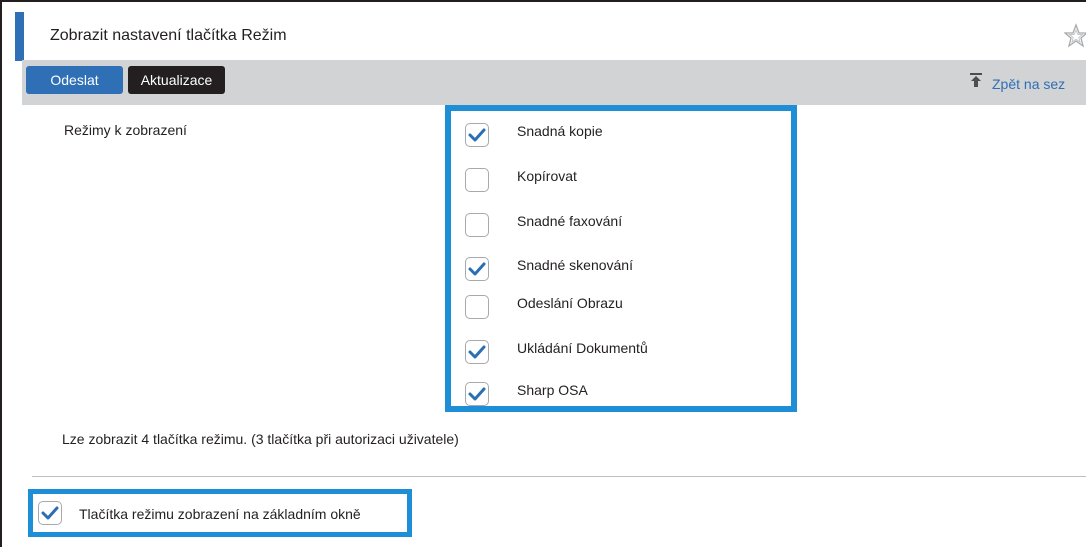 The image size is (1086, 547). Describe the element at coordinates (570, 221) in the screenshot. I see `mode-label-easy-fax: Snadné faxování` at that location.